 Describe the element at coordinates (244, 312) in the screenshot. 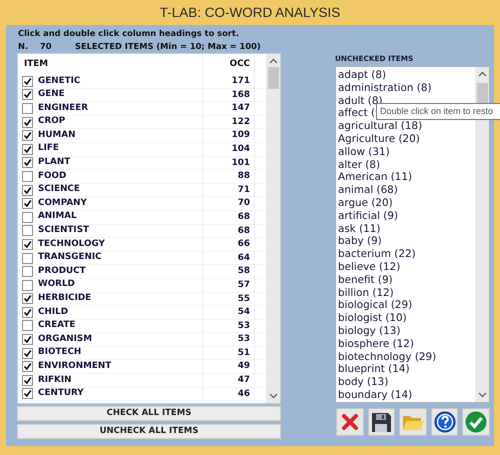

I see `table-cell: 54` at that location.